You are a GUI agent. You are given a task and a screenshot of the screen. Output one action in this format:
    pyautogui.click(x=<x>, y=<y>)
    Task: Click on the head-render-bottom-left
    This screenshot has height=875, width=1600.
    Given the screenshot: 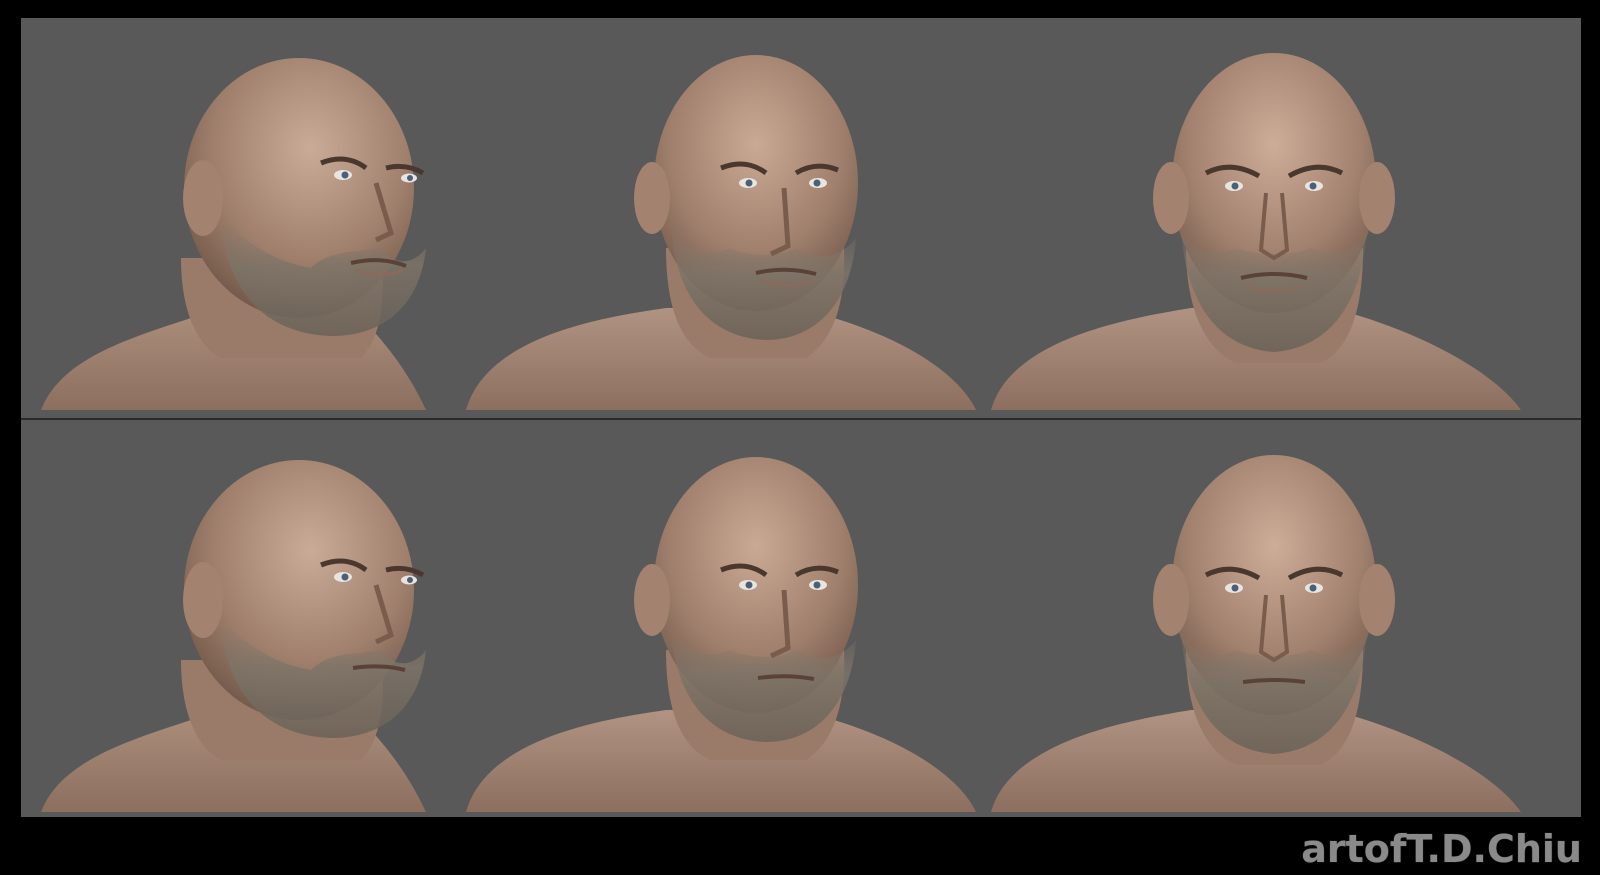 What is the action you would take?
    pyautogui.click(x=241, y=618)
    